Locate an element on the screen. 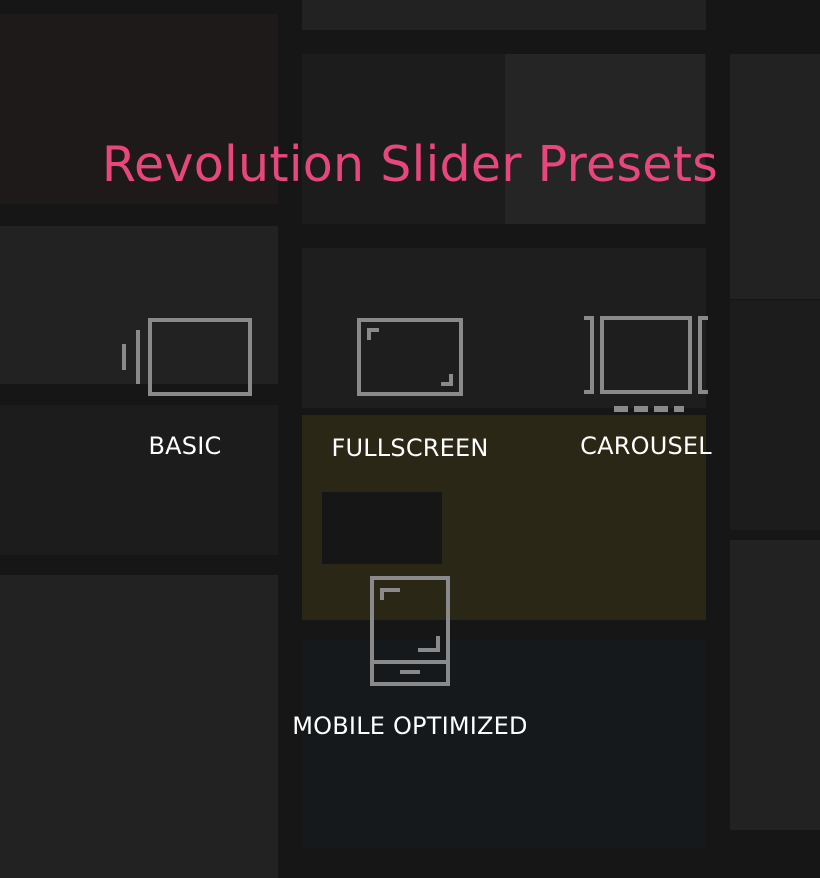 The image size is (820, 878). preset-fullscreen: FULLSCREEN is located at coordinates (410, 389).